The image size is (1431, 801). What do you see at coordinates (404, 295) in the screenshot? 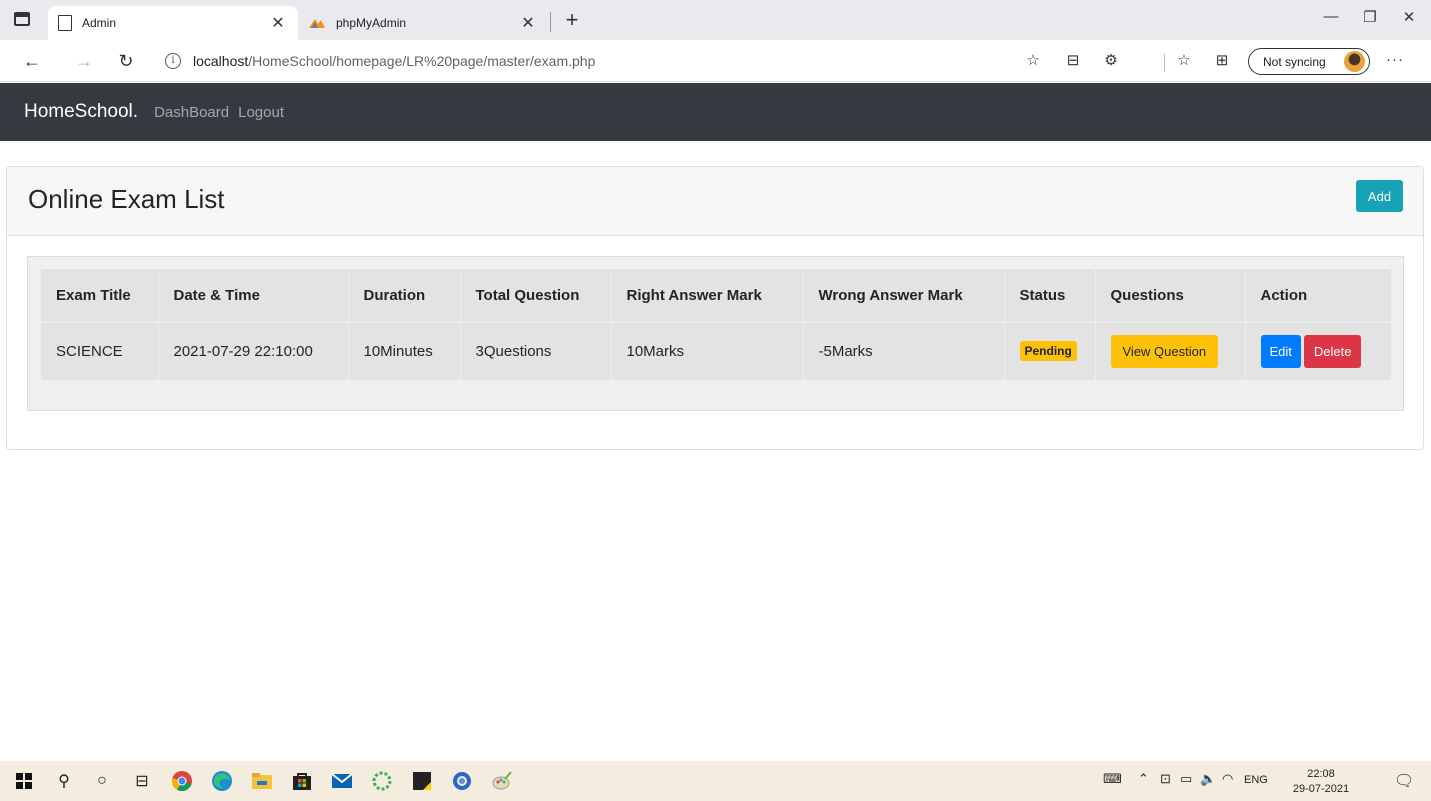
I see `column-header-duration: Duration` at bounding box center [404, 295].